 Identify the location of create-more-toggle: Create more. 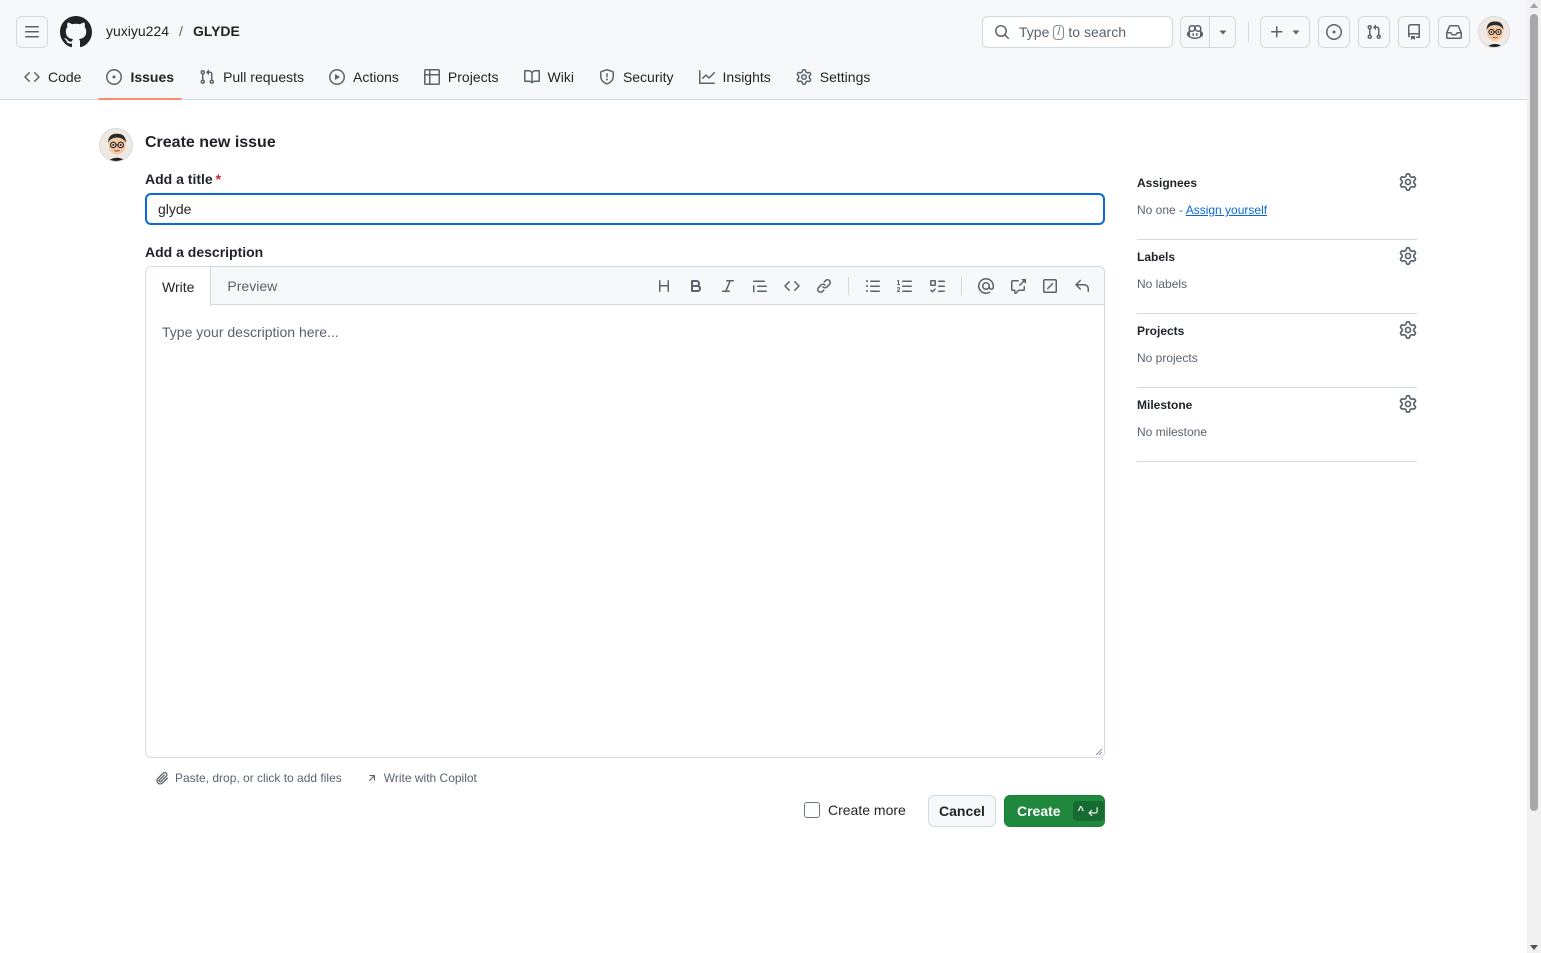
(855, 810).